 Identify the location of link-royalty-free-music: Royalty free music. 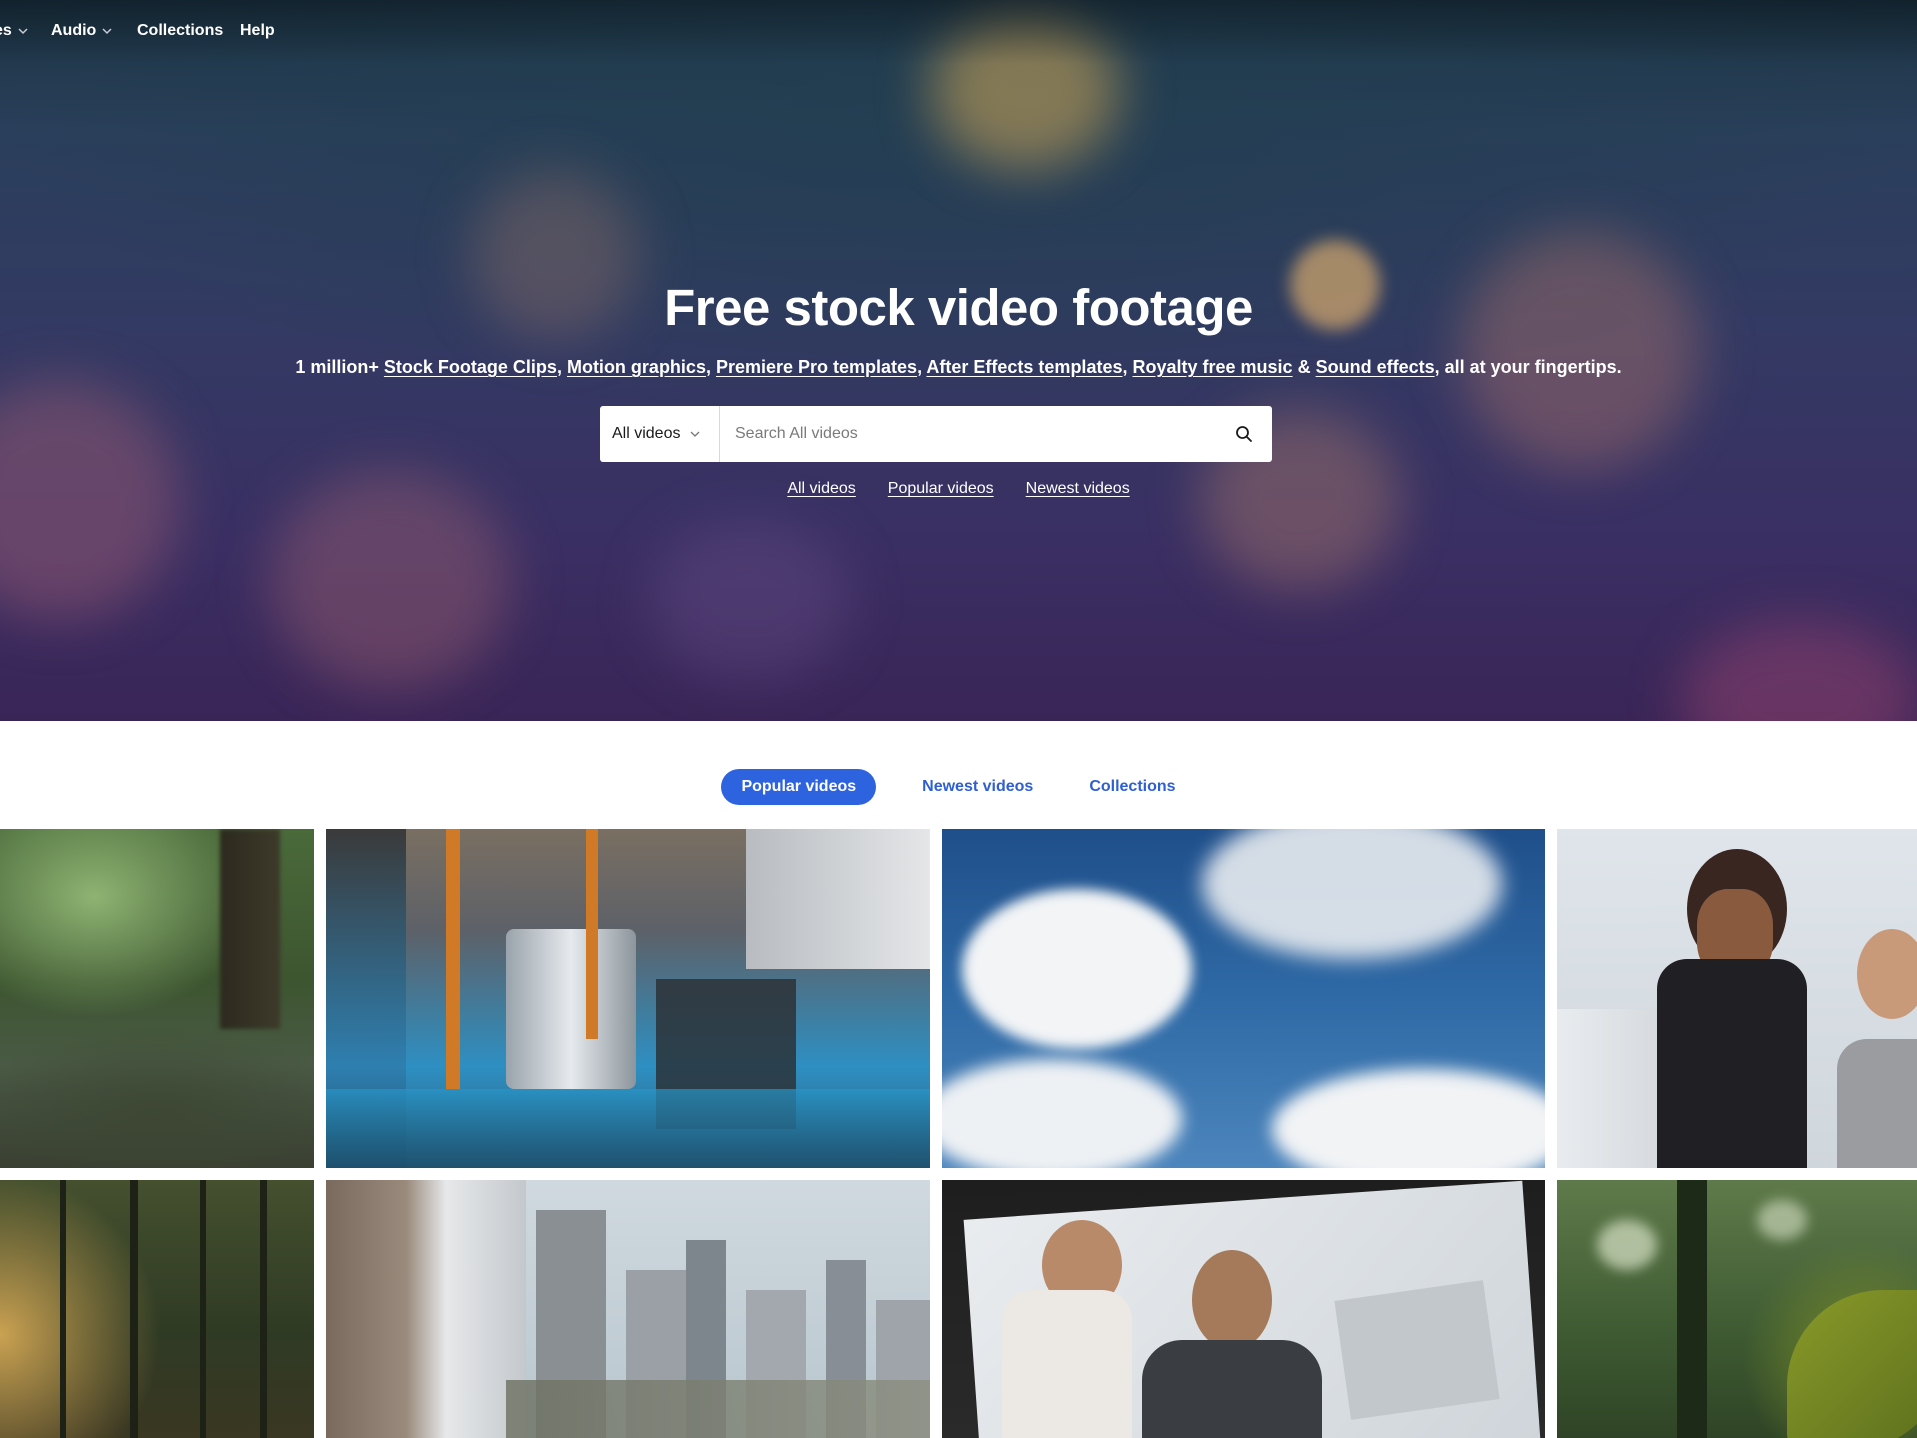
(1212, 367).